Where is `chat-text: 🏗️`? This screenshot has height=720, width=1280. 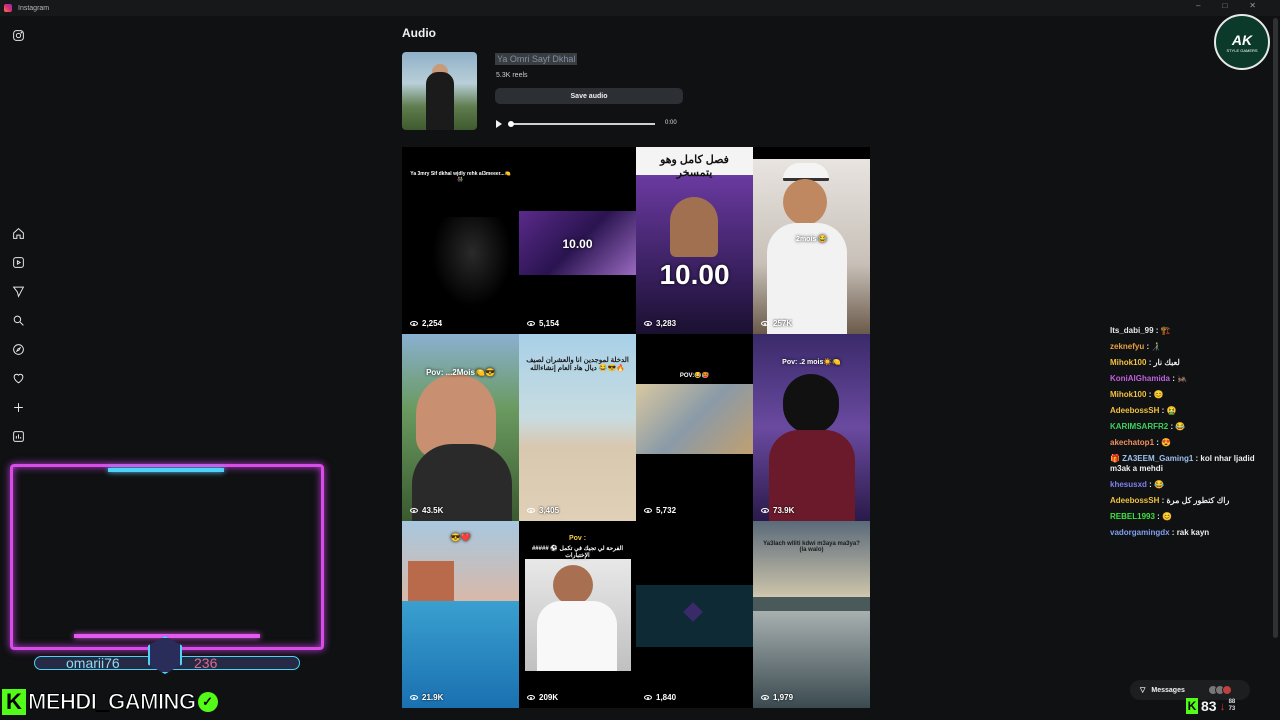 chat-text: 🏗️ is located at coordinates (1165, 330).